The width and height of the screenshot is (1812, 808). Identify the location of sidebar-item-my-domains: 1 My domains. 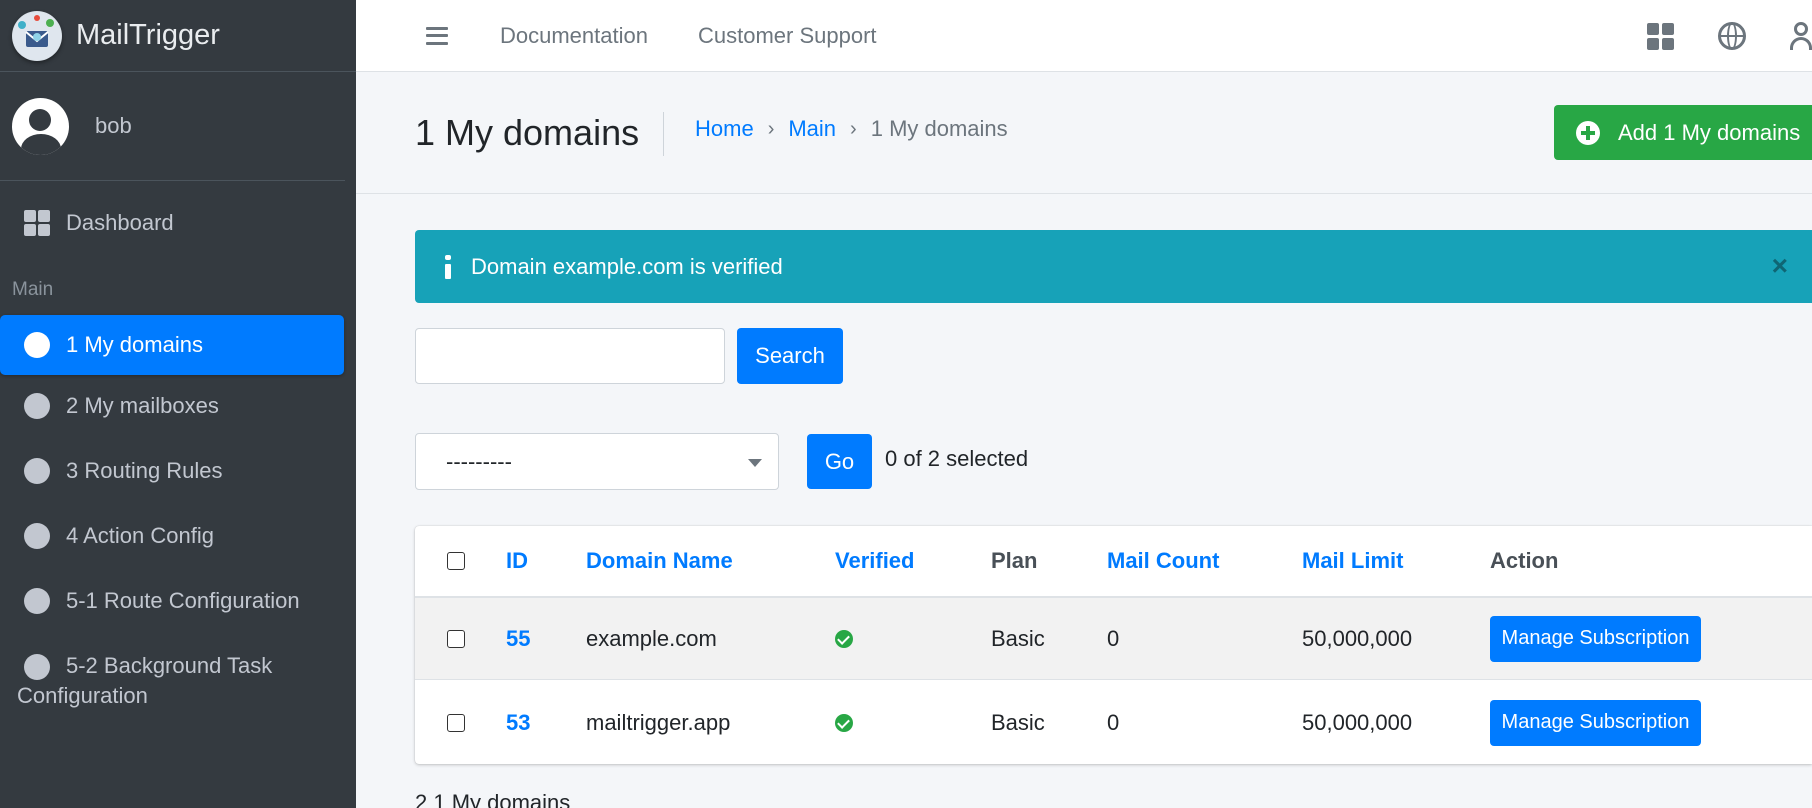
(172, 345).